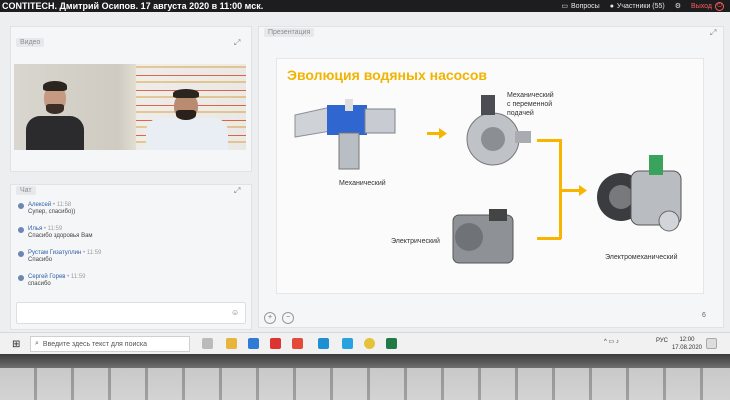 The width and height of the screenshot is (730, 400). I want to click on settings-button: ⚙, so click(678, 6).